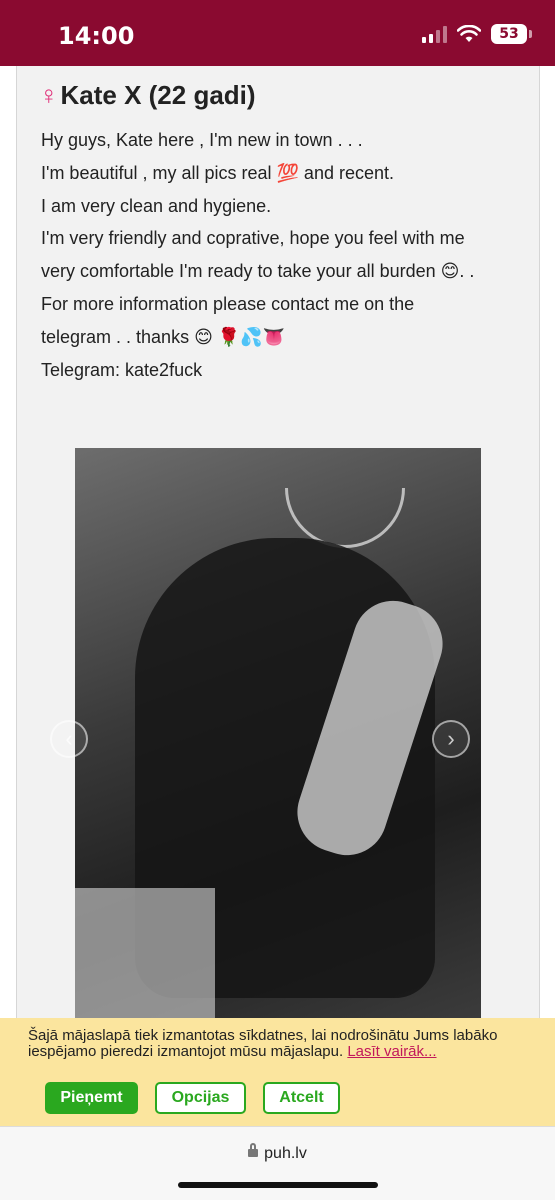 This screenshot has height=1200, width=555. Describe the element at coordinates (156, 205) in the screenshot. I see `description-line: I am very clean and hygiene.` at that location.